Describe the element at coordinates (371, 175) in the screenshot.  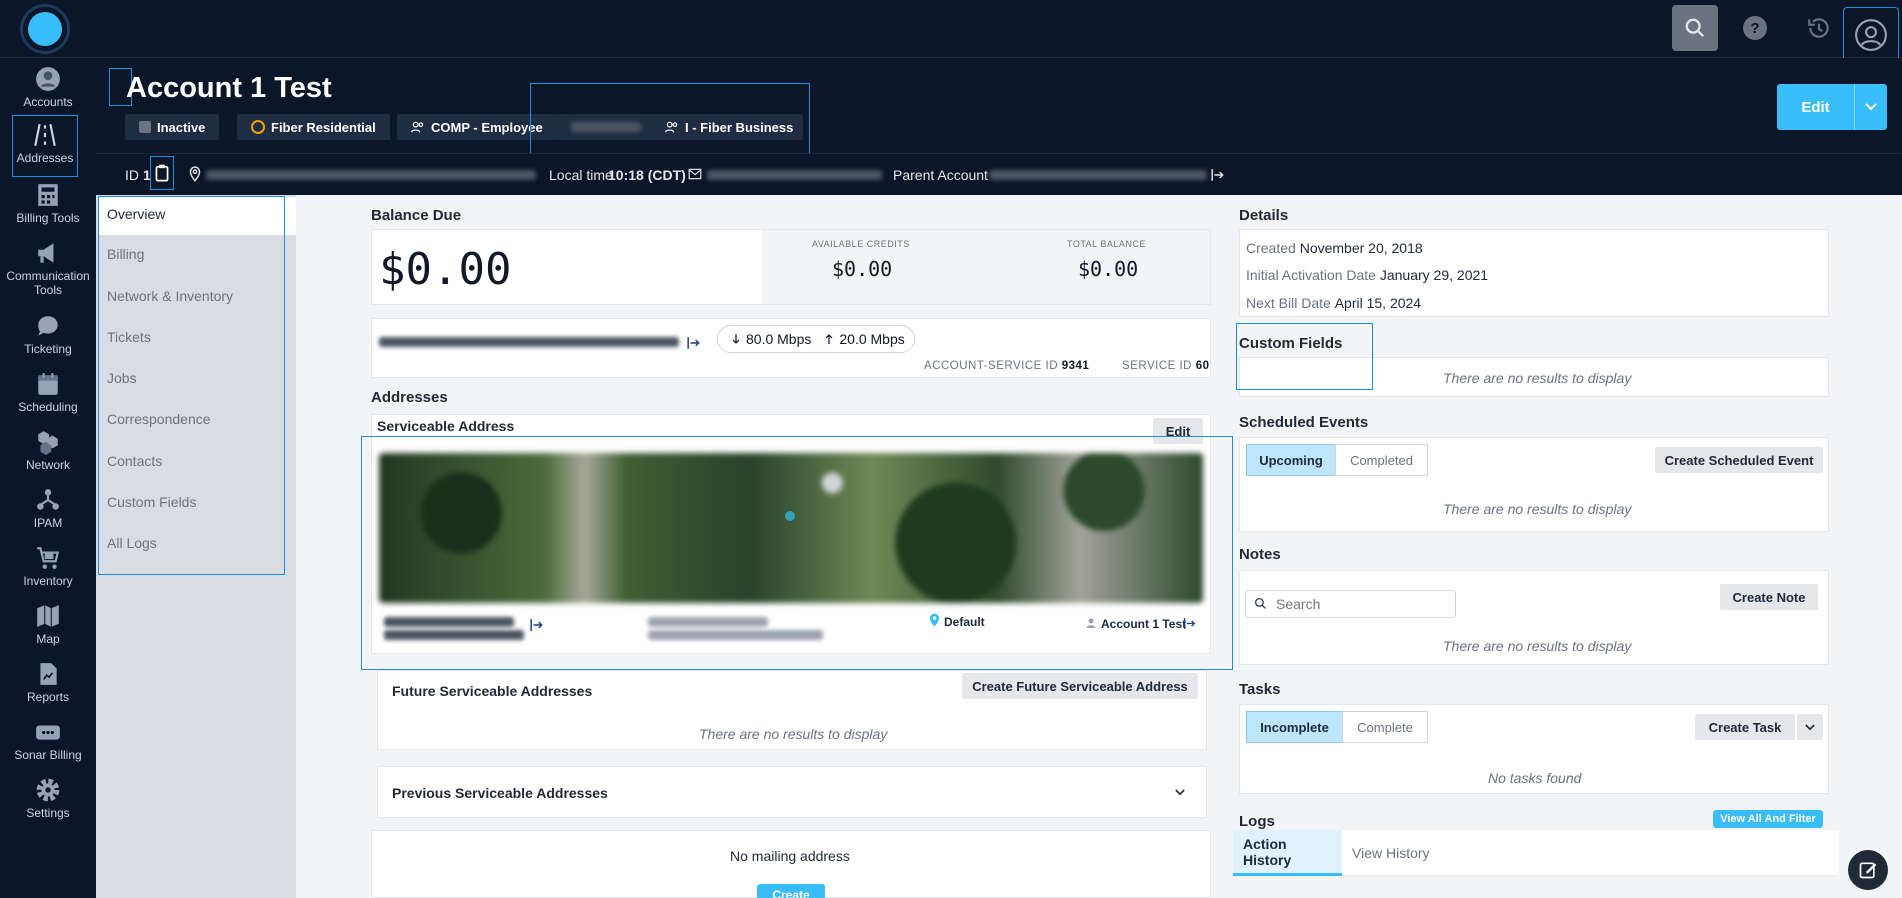
I see `blurred-address` at that location.